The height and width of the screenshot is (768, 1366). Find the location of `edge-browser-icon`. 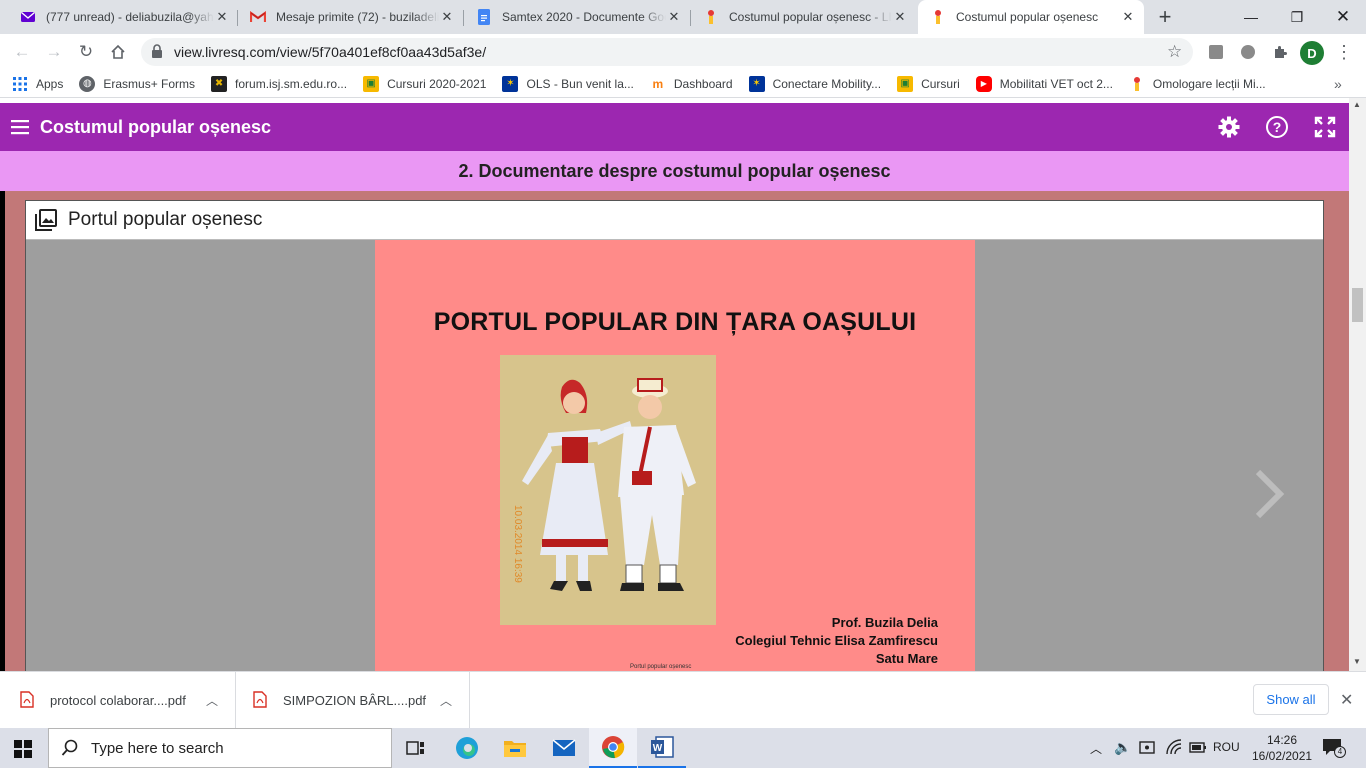

edge-browser-icon is located at coordinates (467, 748).